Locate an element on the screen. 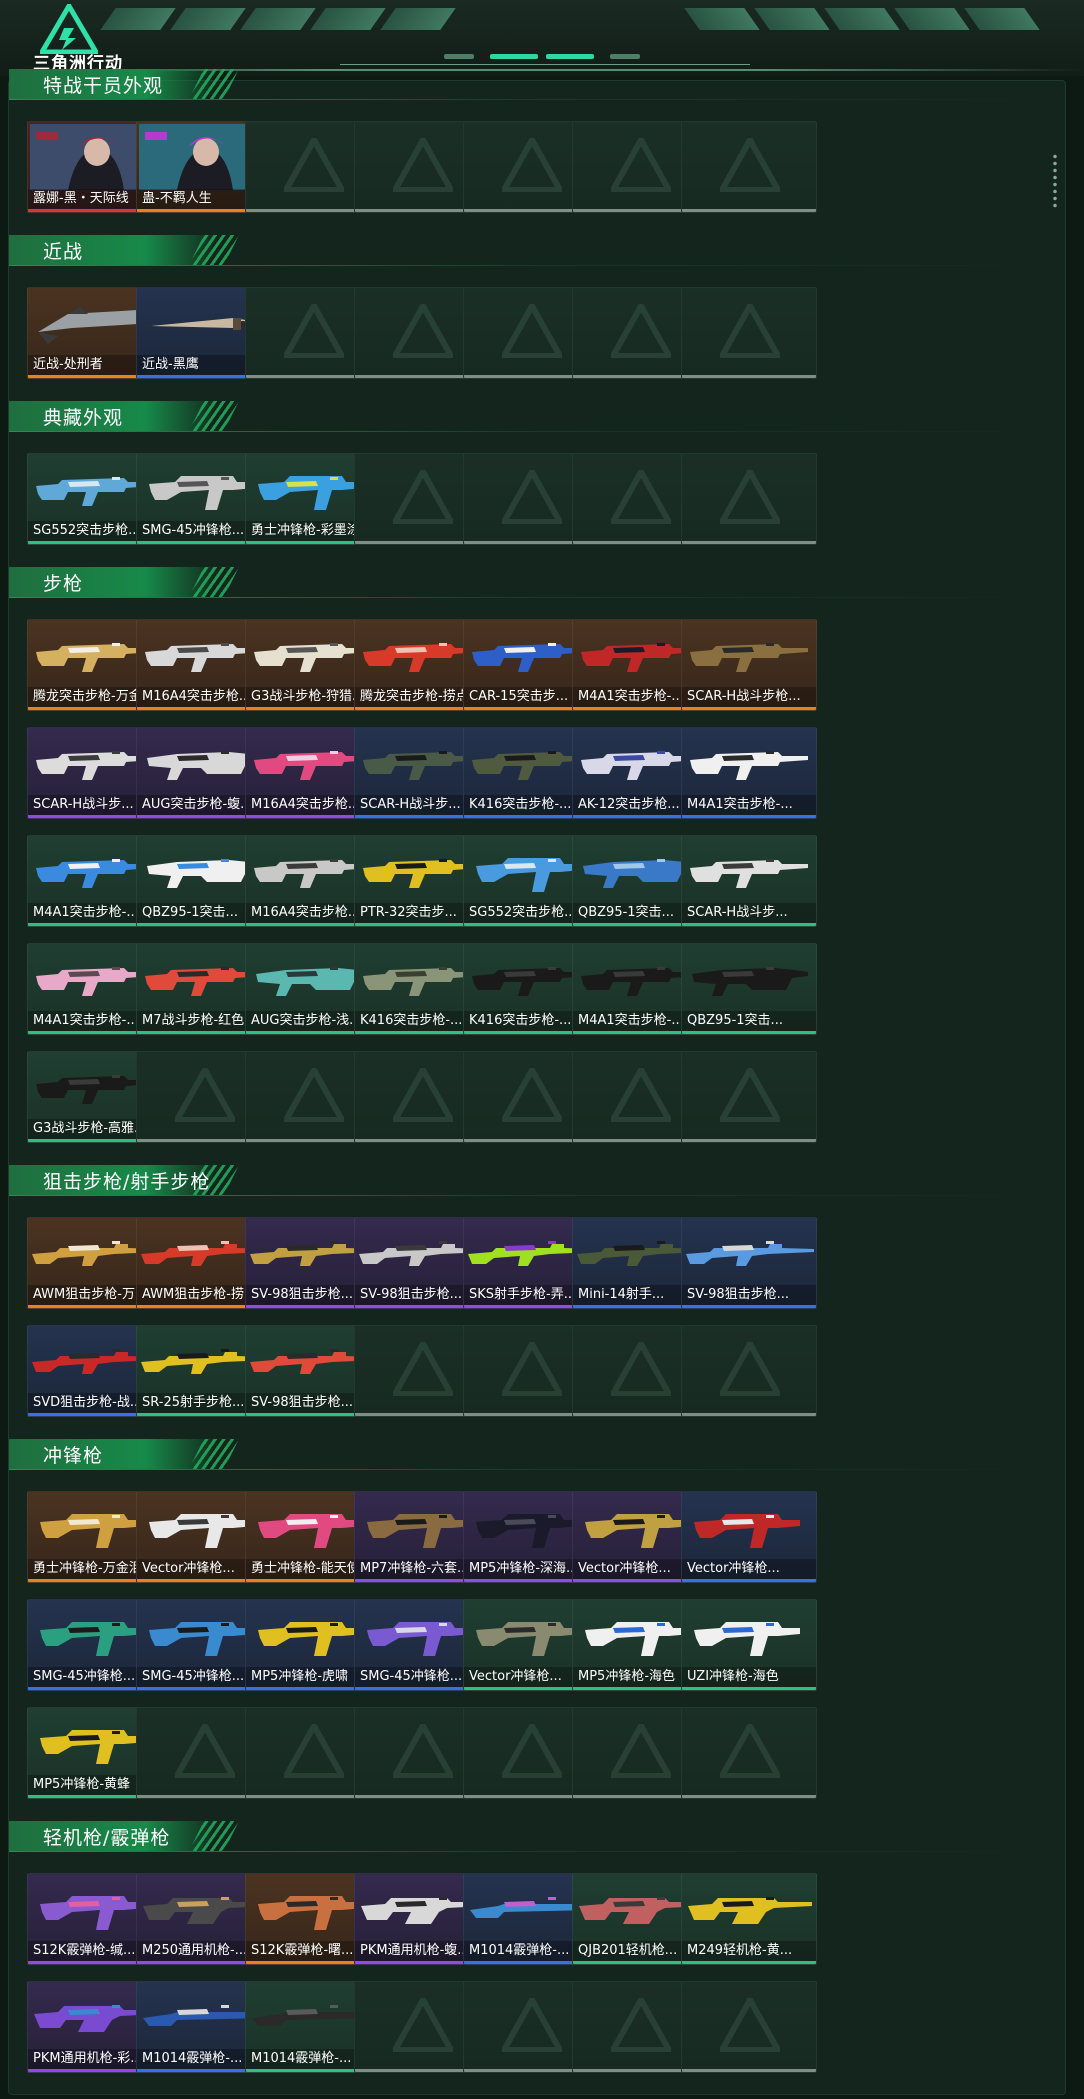 The image size is (1084, 2099). page-indicator is located at coordinates (625, 56).